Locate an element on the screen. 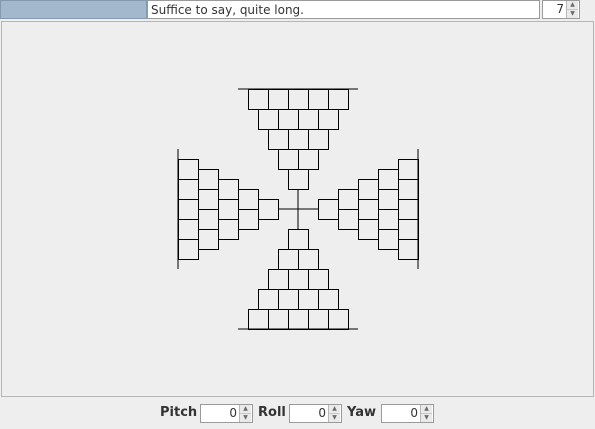 Image resolution: width=595 pixels, height=429 pixels. pitch-label: Pitch is located at coordinates (179, 412).